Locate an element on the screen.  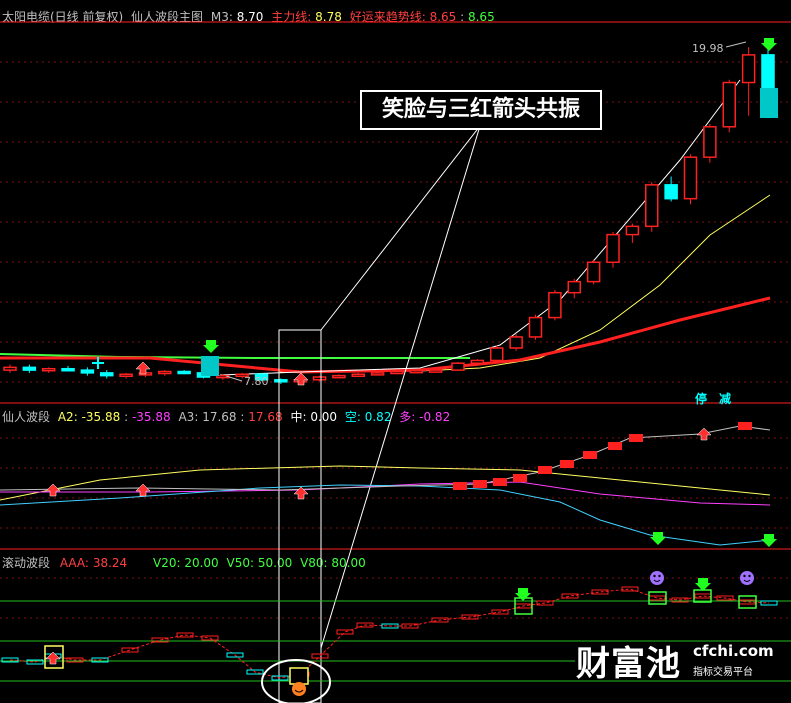
watermark-brand: 财富池 is located at coordinates (628, 664).